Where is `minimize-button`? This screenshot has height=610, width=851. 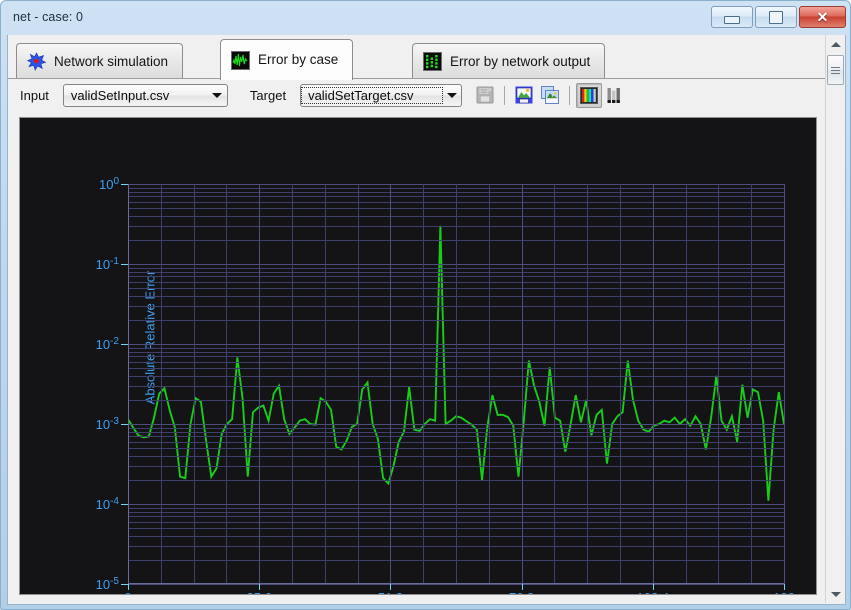
minimize-button is located at coordinates (732, 17).